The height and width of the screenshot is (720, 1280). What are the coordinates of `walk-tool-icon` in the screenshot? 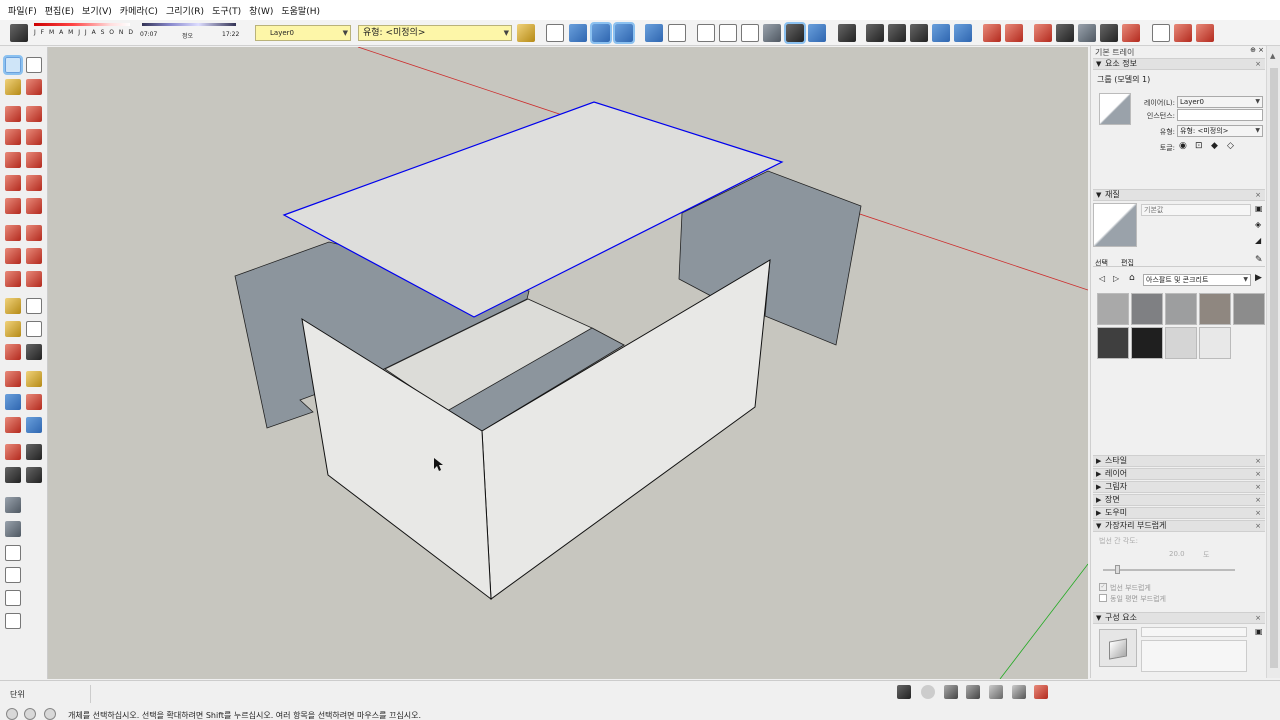 It's located at (13, 475).